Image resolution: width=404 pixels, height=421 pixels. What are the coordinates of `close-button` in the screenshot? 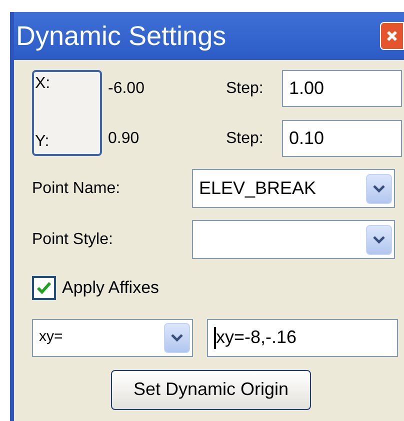 It's located at (392, 36).